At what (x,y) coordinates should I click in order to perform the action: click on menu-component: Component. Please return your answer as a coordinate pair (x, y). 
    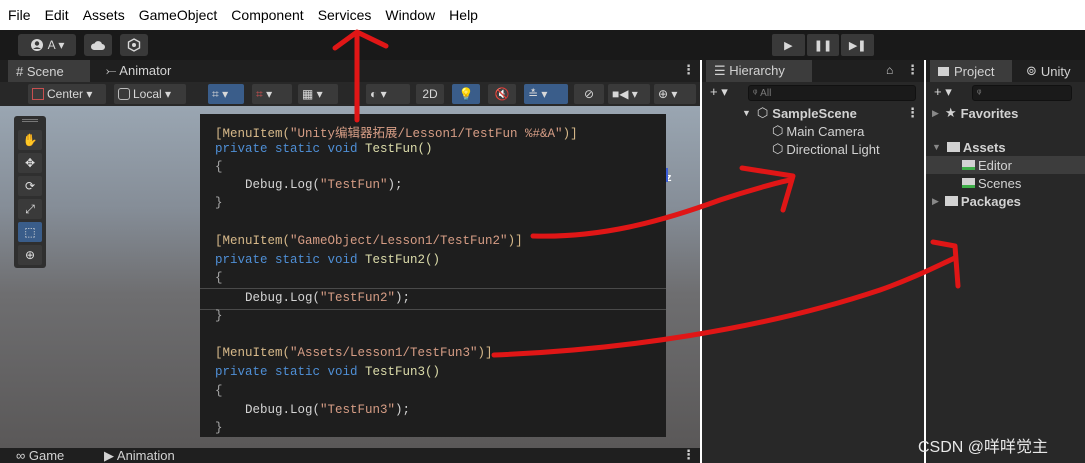
    Looking at the image, I should click on (267, 15).